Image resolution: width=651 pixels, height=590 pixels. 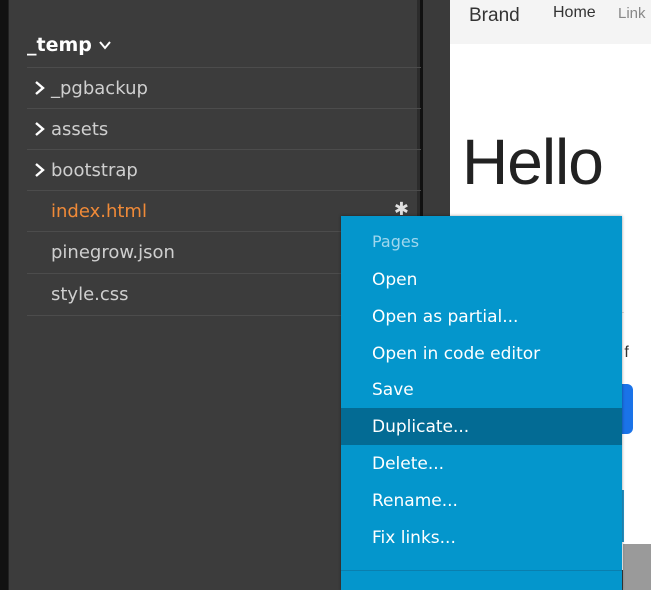 What do you see at coordinates (494, 16) in the screenshot?
I see `navbar-brand: Brand` at bounding box center [494, 16].